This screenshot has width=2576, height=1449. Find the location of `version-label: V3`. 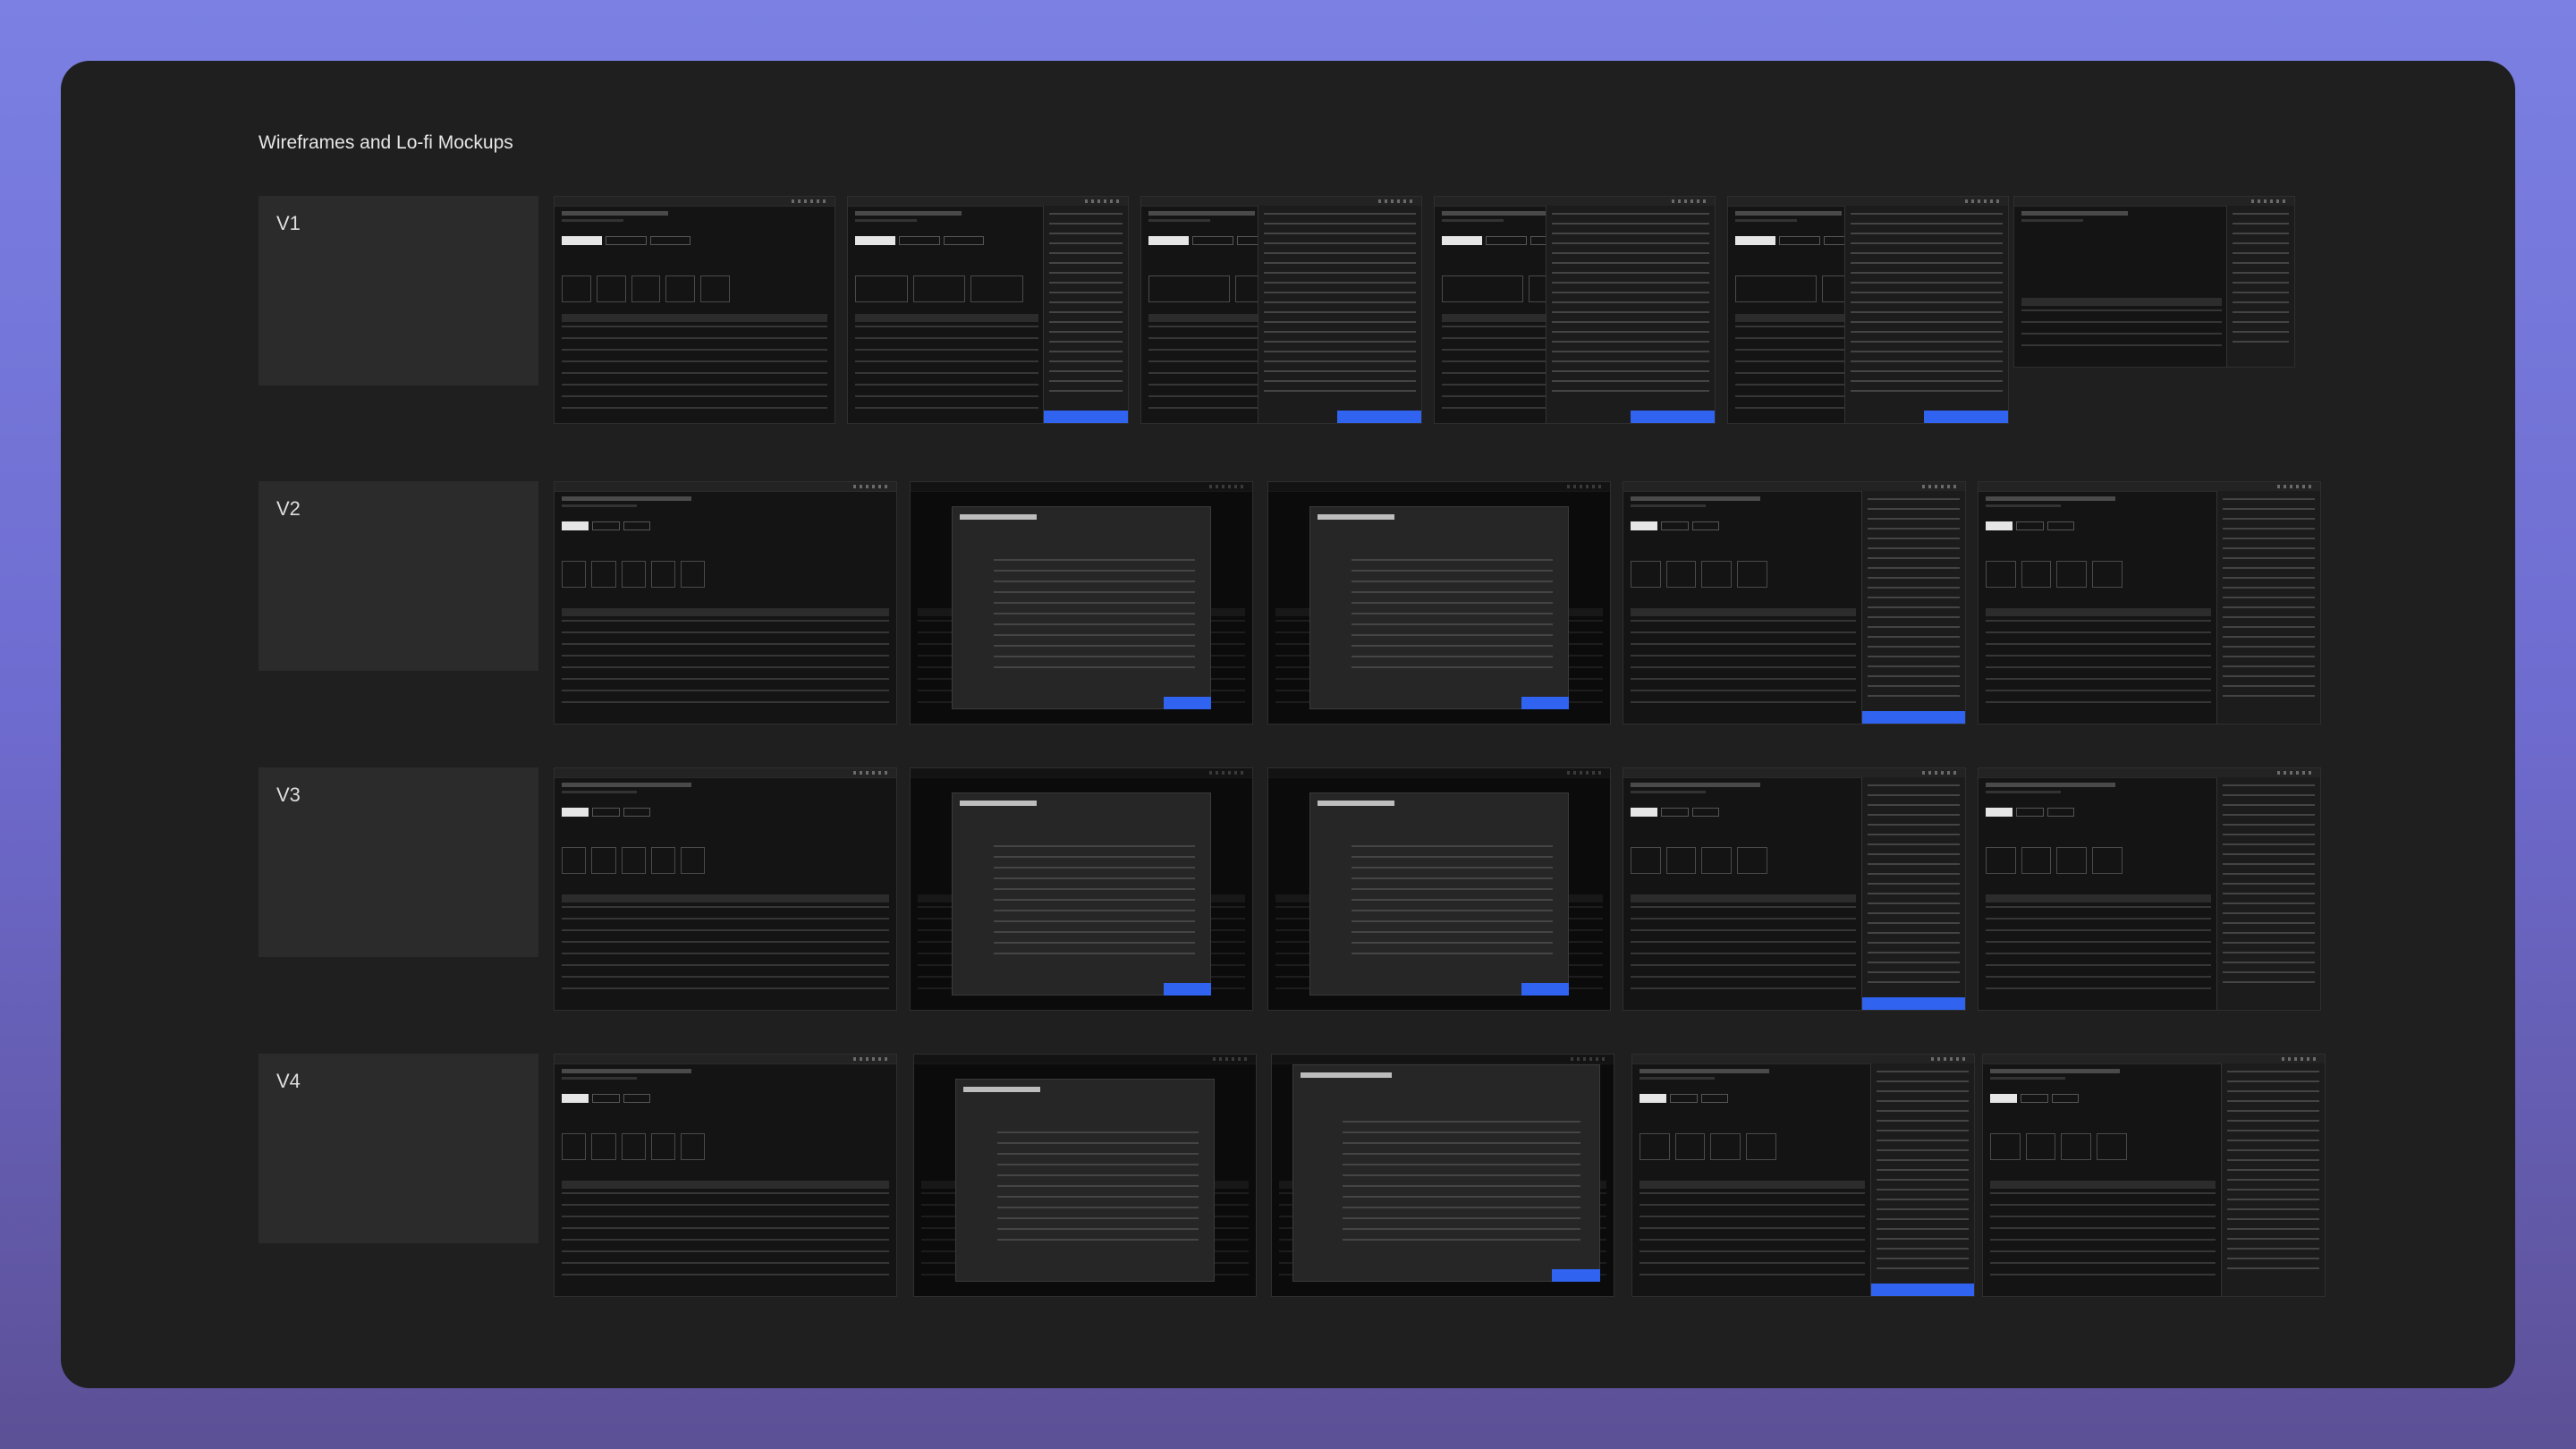

version-label: V3 is located at coordinates (288, 795).